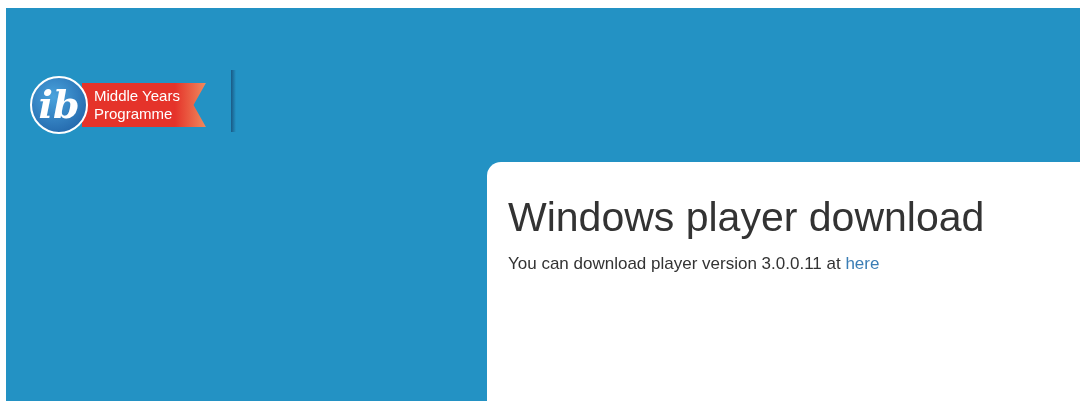 The height and width of the screenshot is (401, 1080). What do you see at coordinates (59, 105) in the screenshot?
I see `logo-mark: ib` at bounding box center [59, 105].